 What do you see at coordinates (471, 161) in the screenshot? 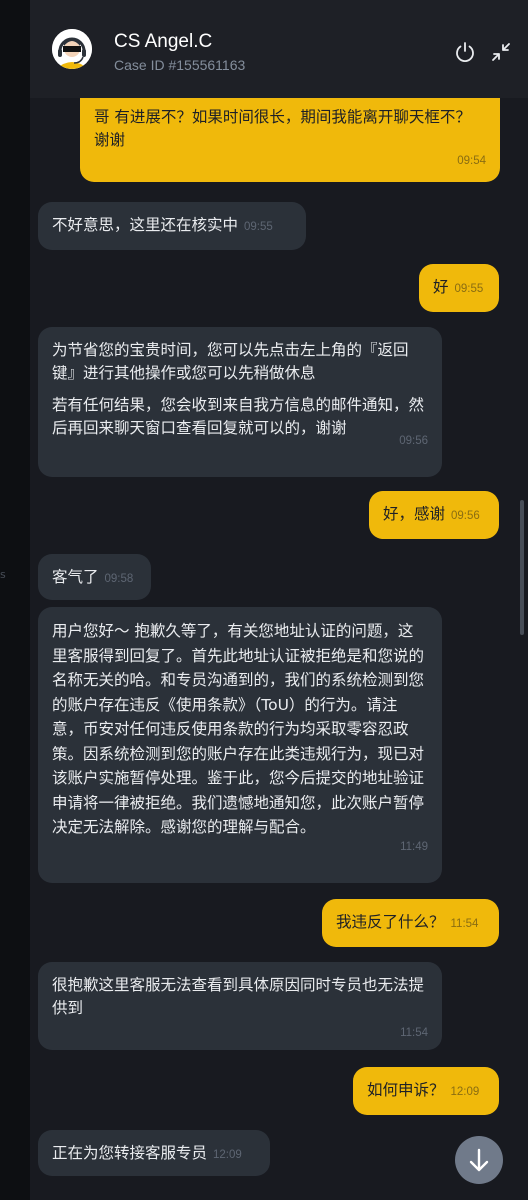
I see `message-time: 09:54` at bounding box center [471, 161].